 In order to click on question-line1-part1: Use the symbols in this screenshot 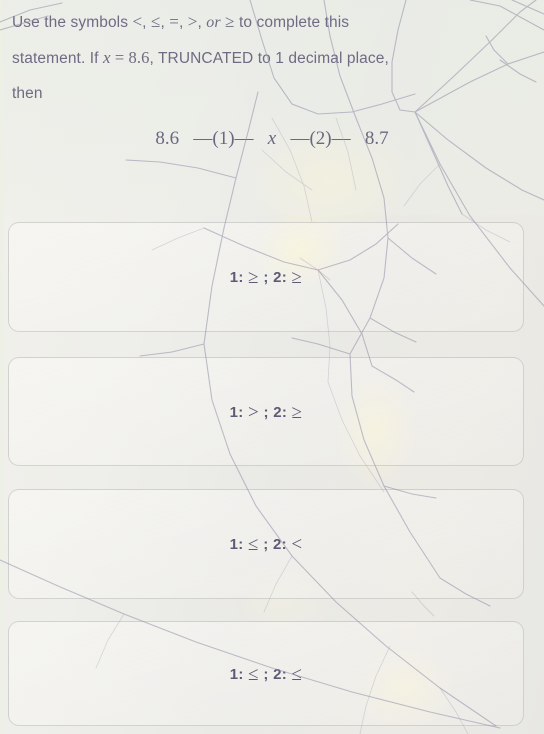, I will do `click(72, 22)`.